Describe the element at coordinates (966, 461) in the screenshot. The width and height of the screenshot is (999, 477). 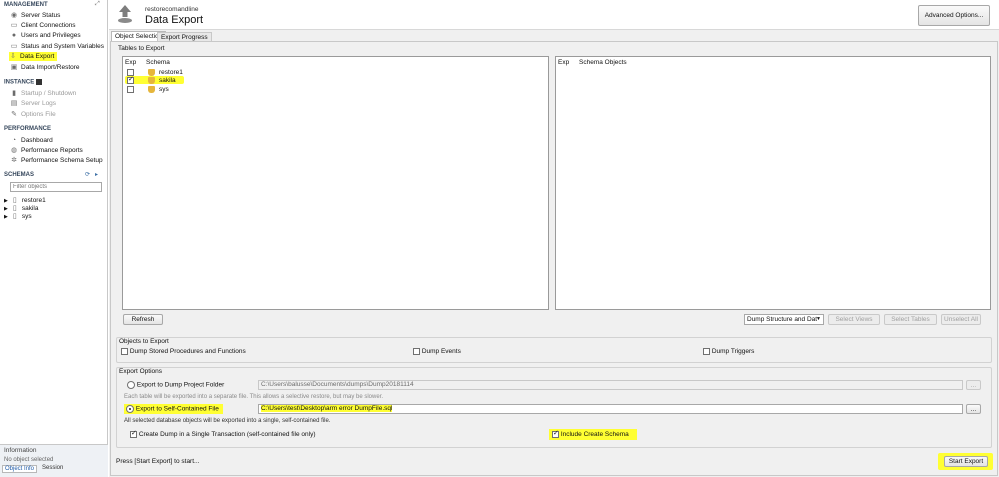
I see `start-export-button: Start Export` at that location.